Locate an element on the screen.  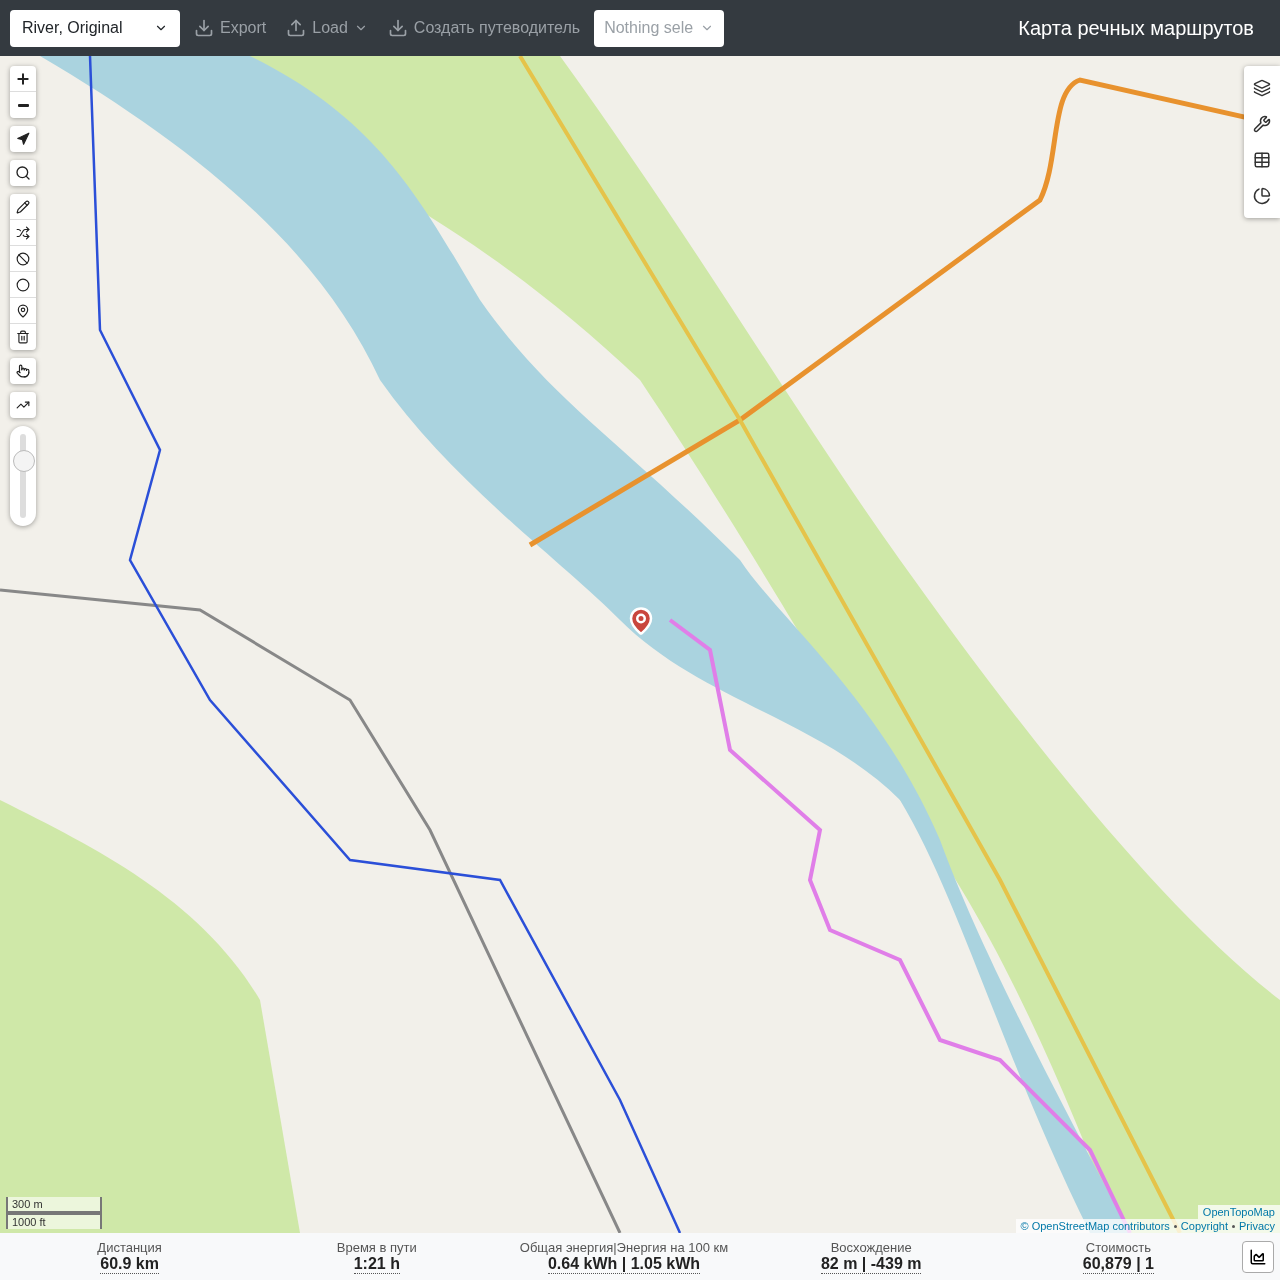
slider-thumb is located at coordinates (24, 460).